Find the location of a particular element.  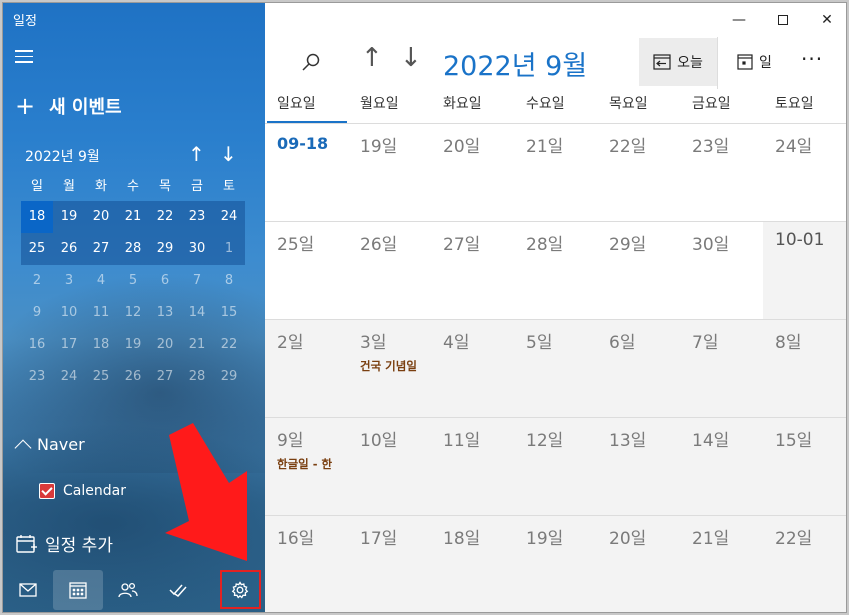

previous-month-arrow-icon: ↑ is located at coordinates (372, 58).